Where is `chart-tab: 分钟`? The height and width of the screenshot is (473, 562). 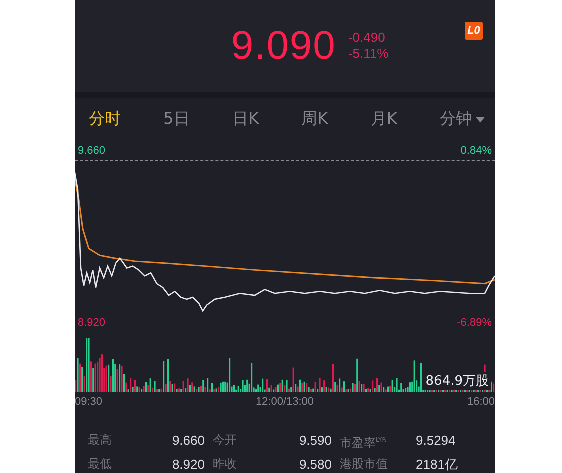
chart-tab: 分钟 is located at coordinates (462, 119).